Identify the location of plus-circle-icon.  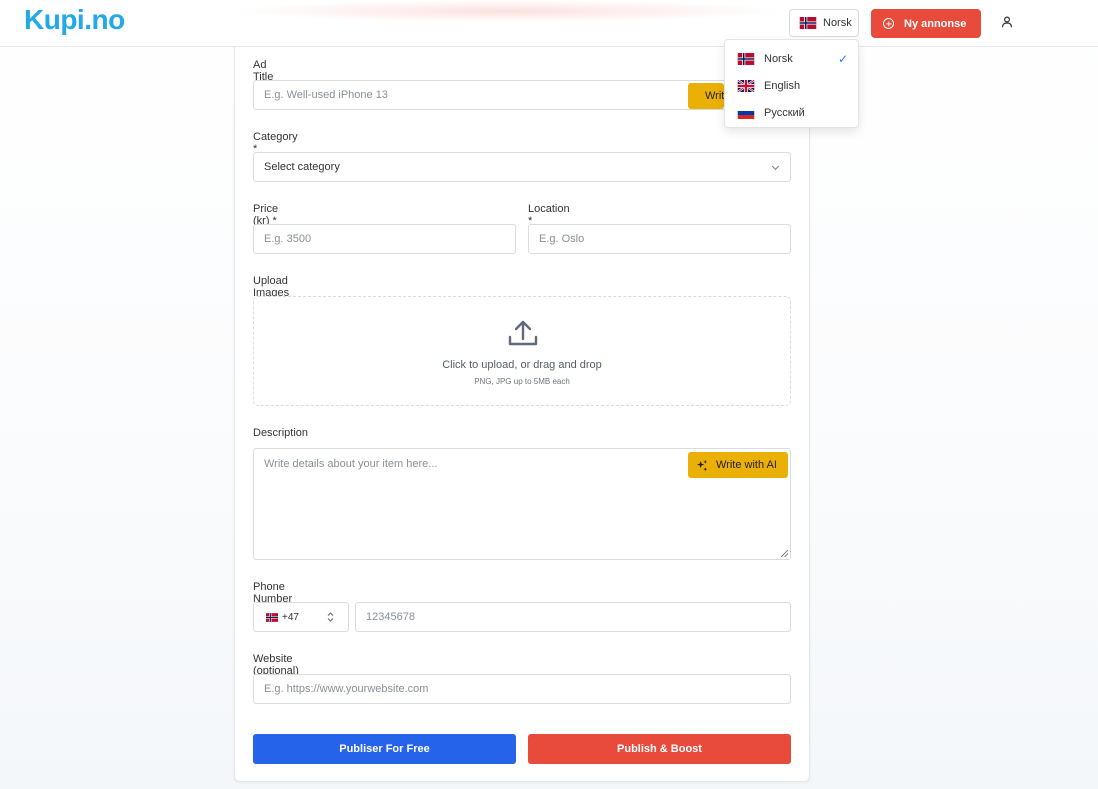
(888, 23).